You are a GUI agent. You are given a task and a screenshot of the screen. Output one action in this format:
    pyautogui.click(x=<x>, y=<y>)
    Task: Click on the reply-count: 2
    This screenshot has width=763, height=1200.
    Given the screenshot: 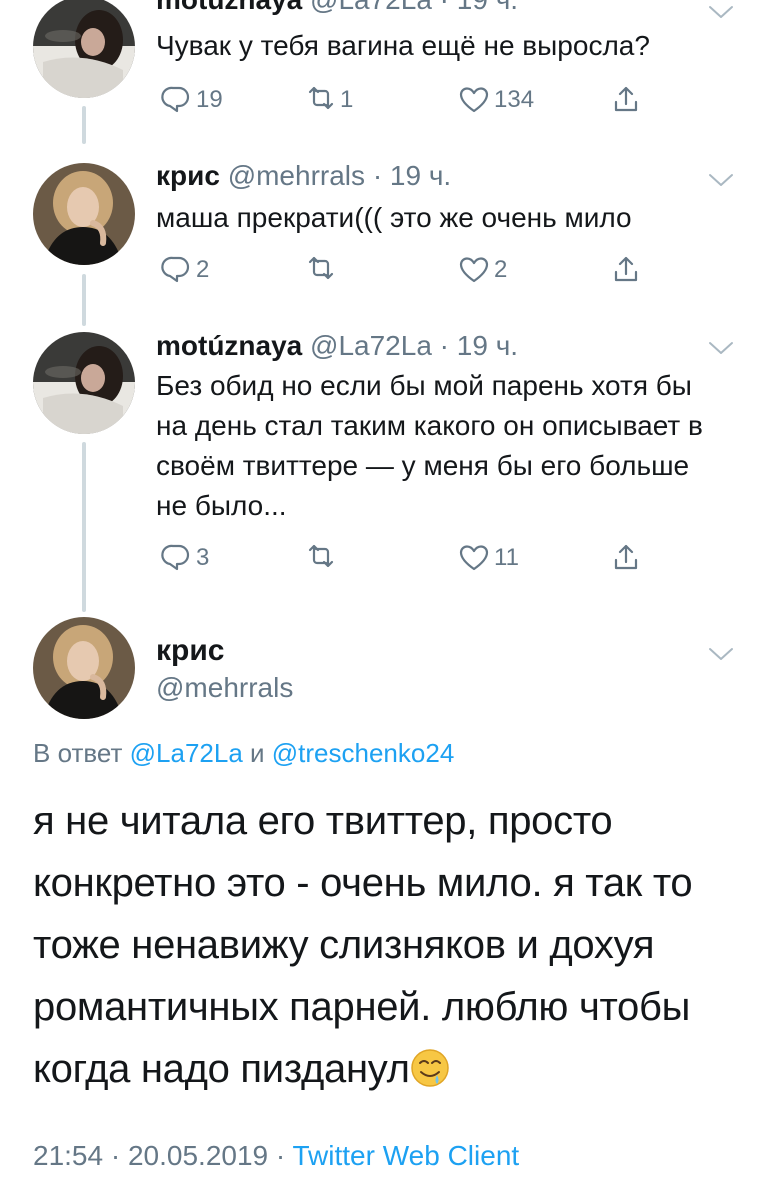 What is the action you would take?
    pyautogui.click(x=203, y=269)
    